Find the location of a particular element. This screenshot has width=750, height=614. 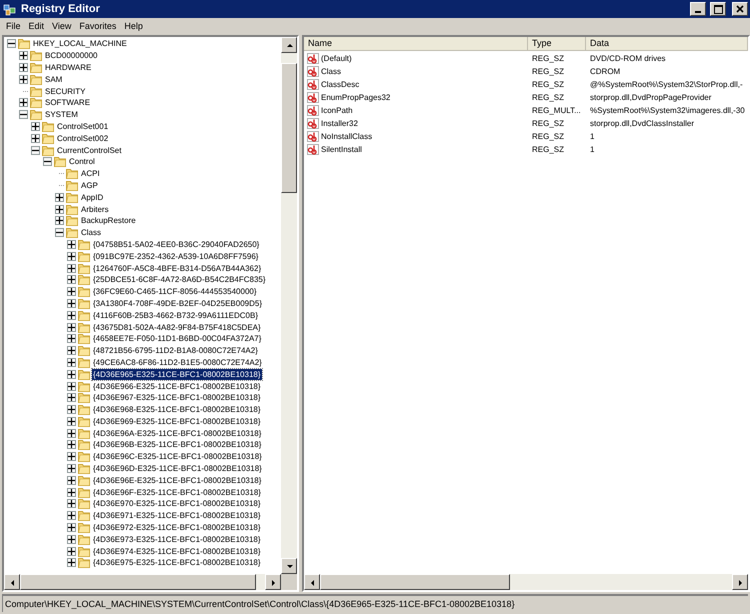

tree-item: SAM is located at coordinates (54, 79).